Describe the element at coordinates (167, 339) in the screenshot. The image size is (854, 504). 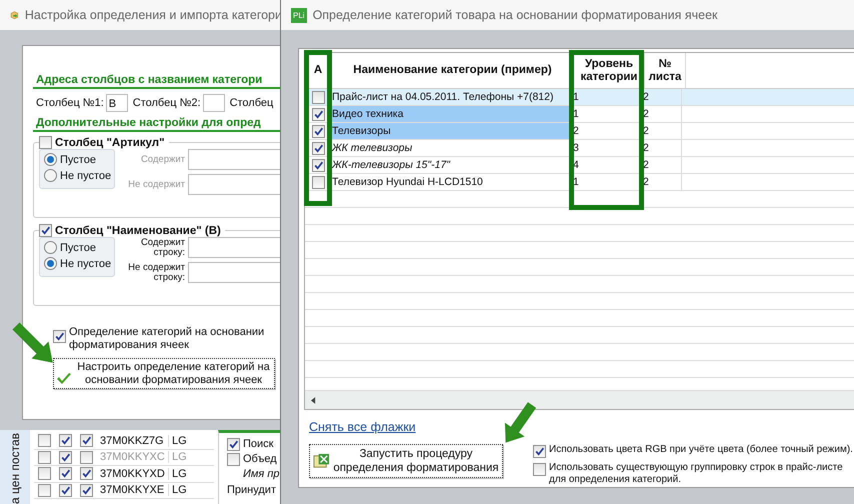
I see `checkbox-label: Определение категорий на основании форматирования ячеек` at that location.